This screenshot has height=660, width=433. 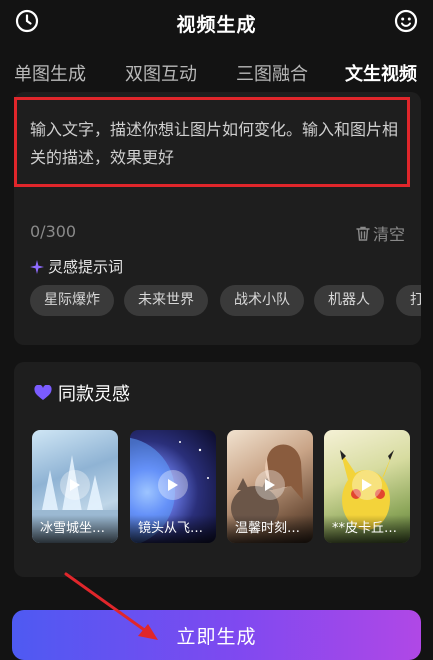 I want to click on clear-button: 清空, so click(x=380, y=233).